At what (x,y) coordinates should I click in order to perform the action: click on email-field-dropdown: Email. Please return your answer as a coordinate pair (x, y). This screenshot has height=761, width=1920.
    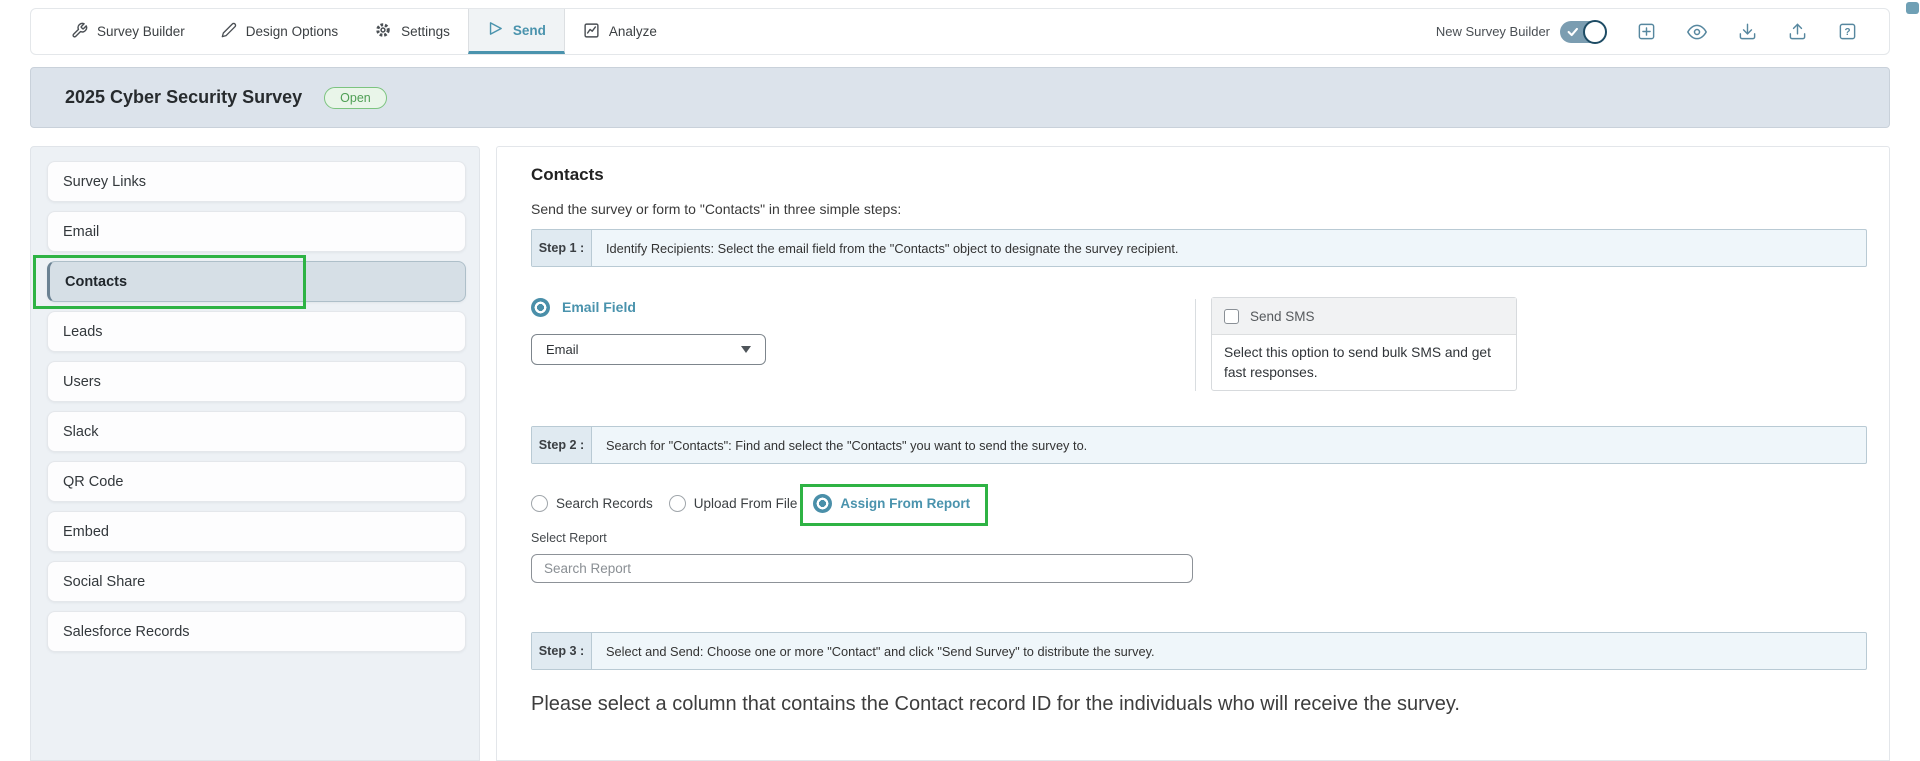
    Looking at the image, I should click on (648, 349).